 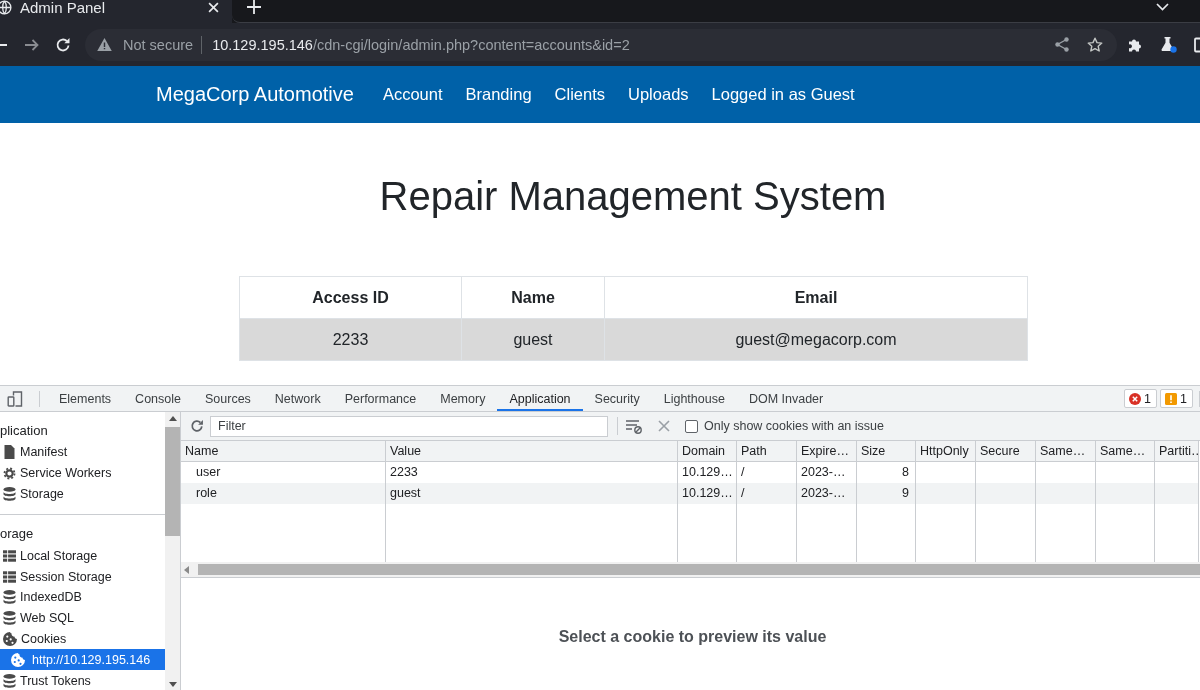 What do you see at coordinates (794, 426) in the screenshot?
I see `checkbox-label: Only show cookies with an issue` at bounding box center [794, 426].